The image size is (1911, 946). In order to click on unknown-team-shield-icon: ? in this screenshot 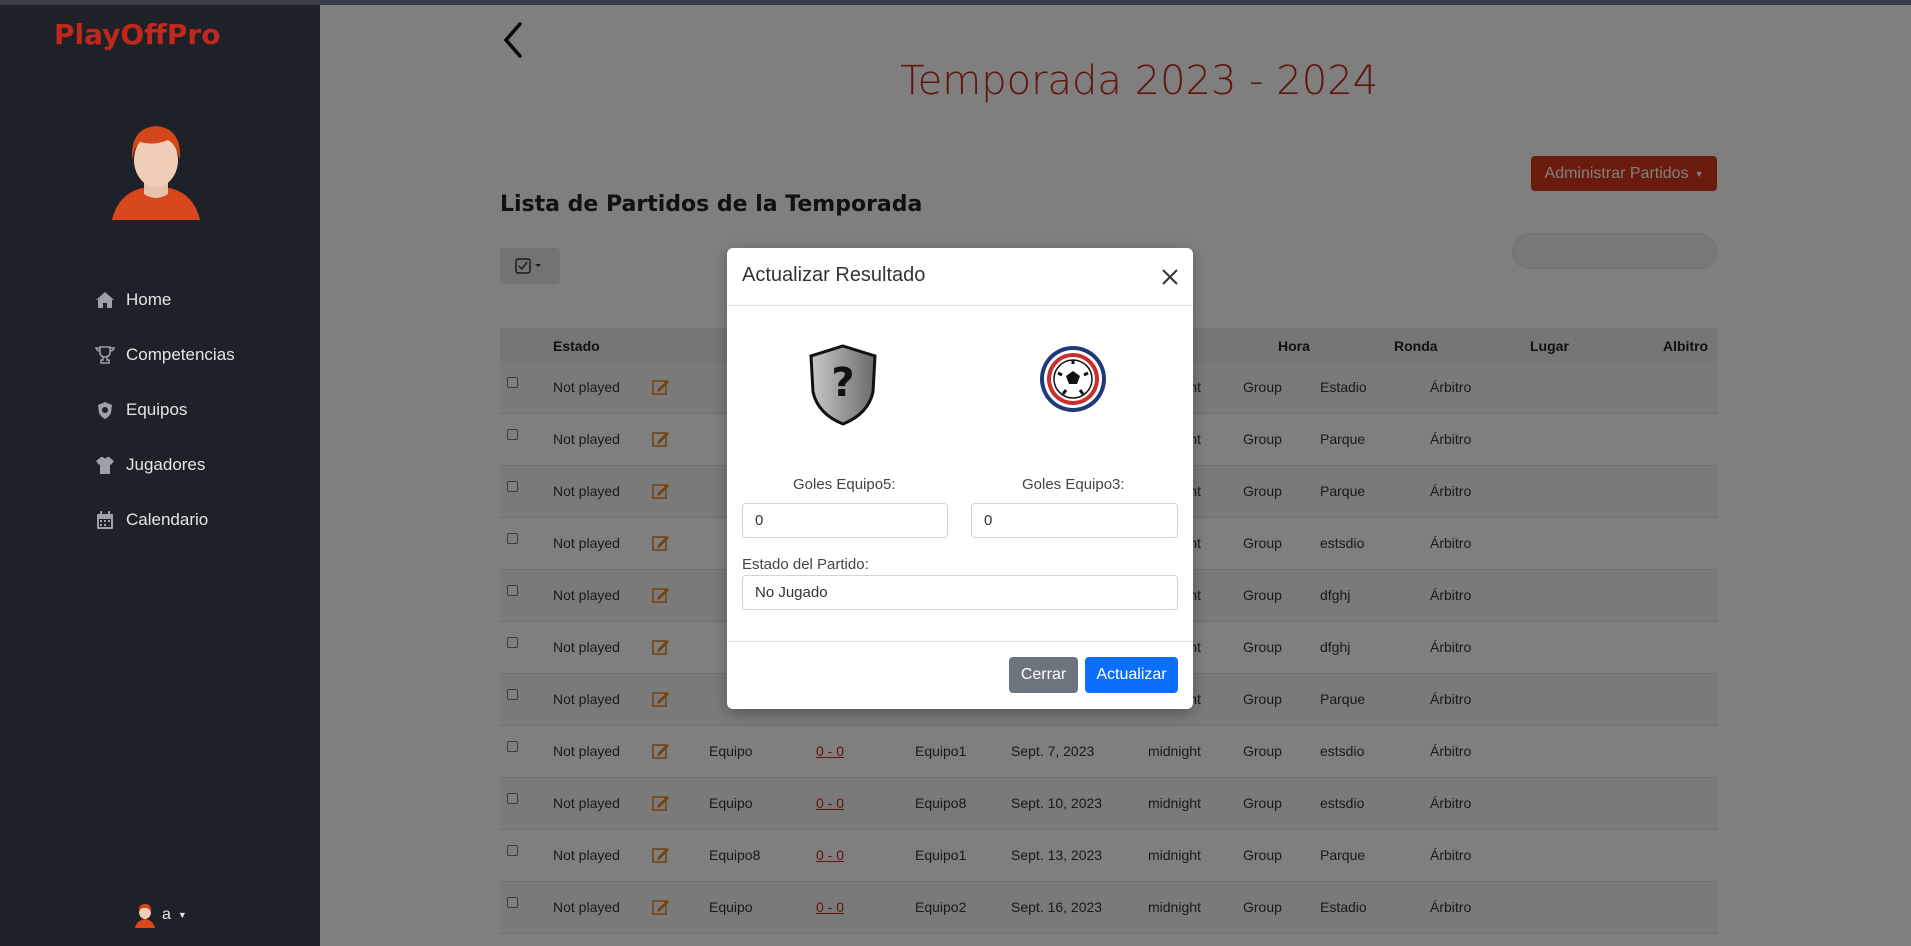, I will do `click(843, 385)`.